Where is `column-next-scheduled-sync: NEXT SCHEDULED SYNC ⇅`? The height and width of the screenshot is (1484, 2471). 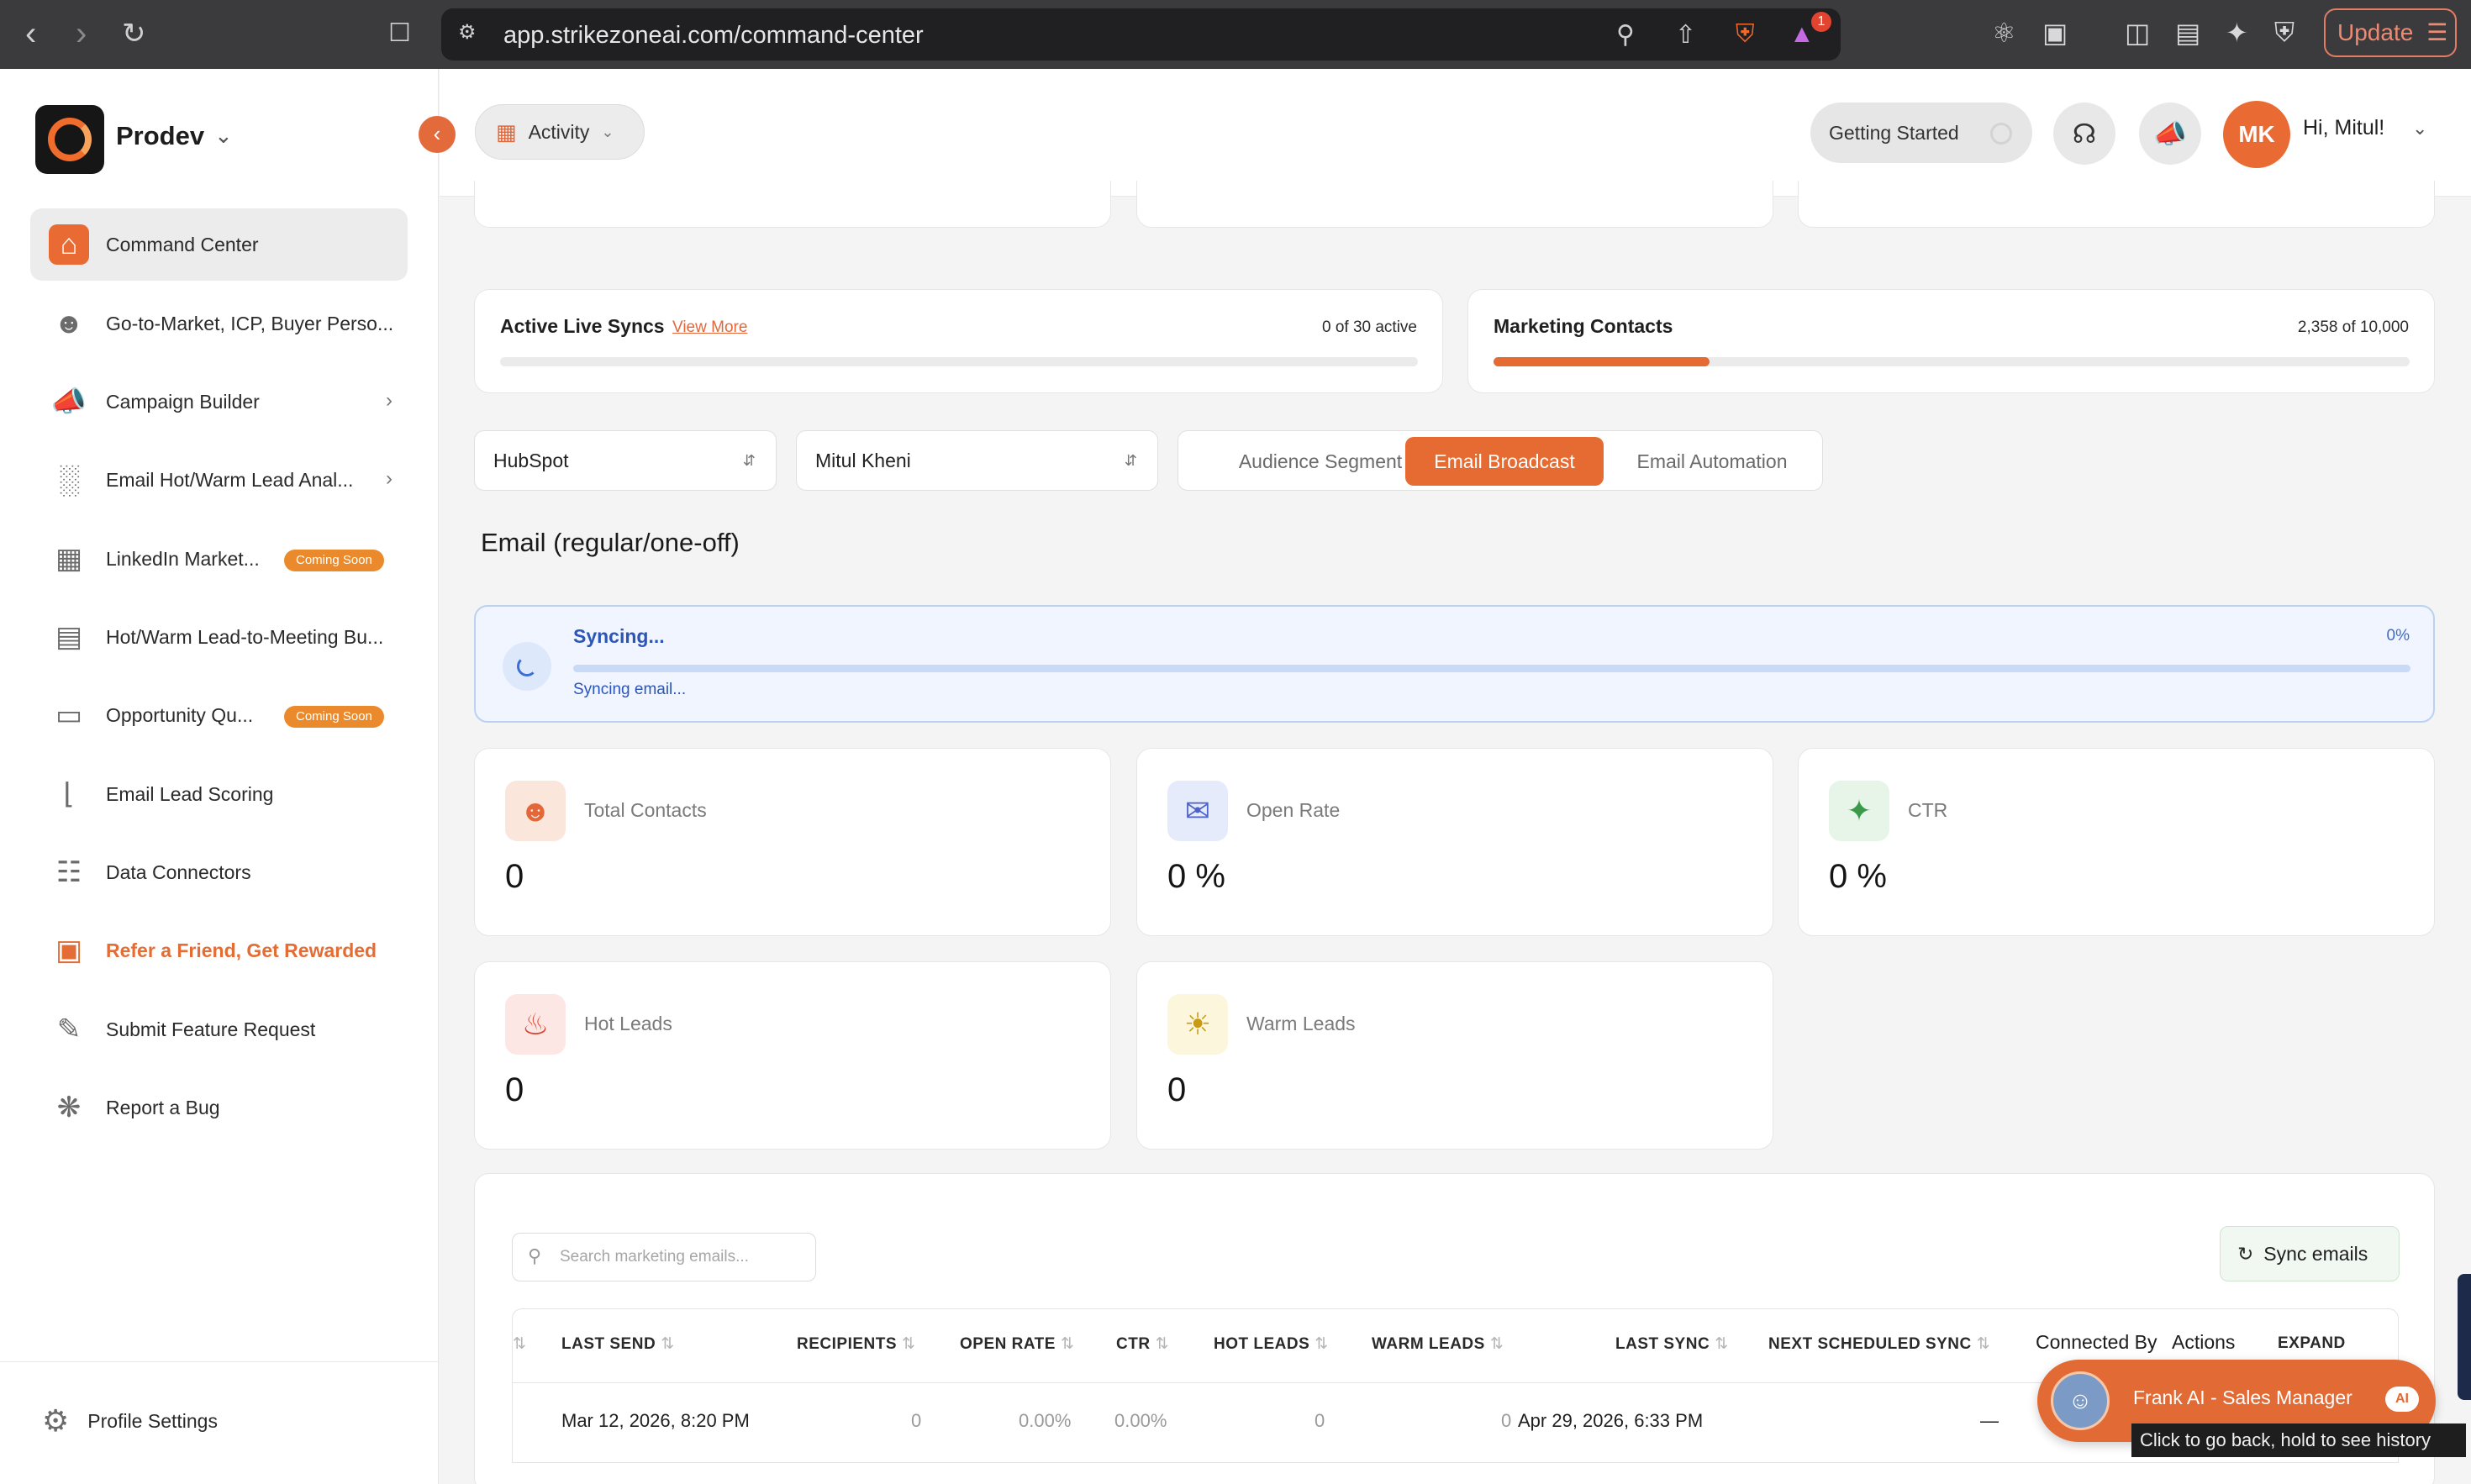 column-next-scheduled-sync: NEXT SCHEDULED SYNC ⇅ is located at coordinates (1879, 1344).